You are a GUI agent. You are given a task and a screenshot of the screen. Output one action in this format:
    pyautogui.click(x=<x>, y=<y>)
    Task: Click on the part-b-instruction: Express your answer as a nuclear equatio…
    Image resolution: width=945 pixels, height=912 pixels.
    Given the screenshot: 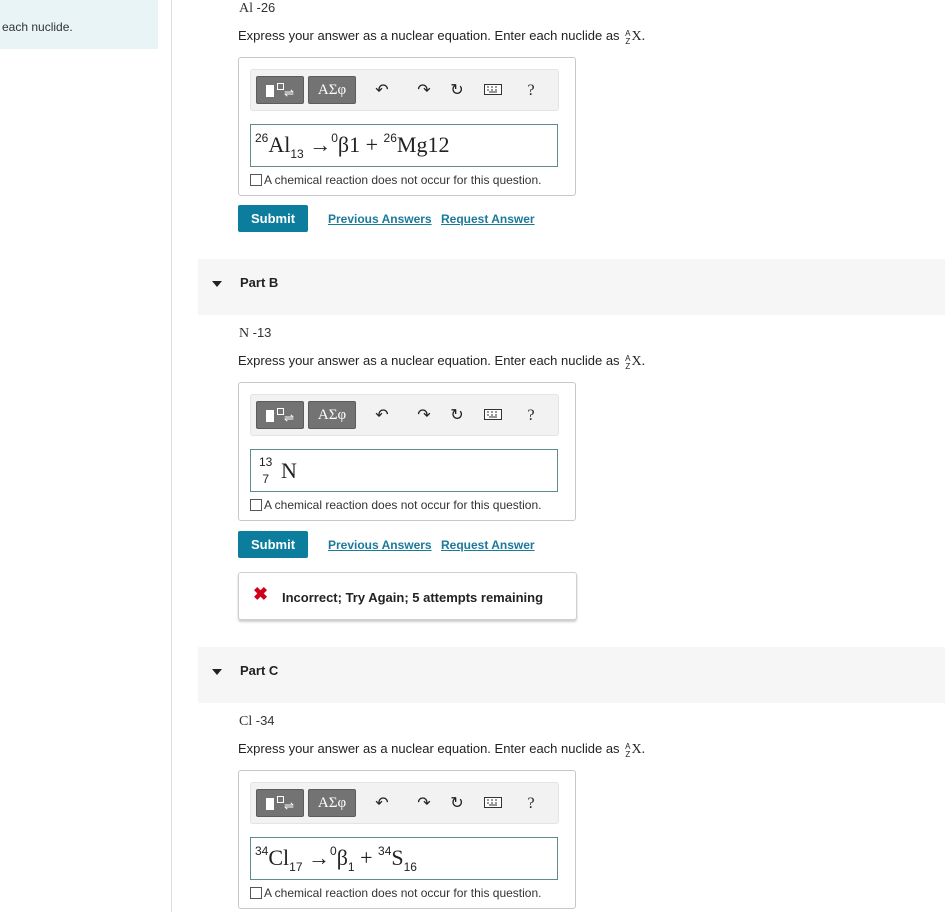 What is the action you would take?
    pyautogui.click(x=442, y=362)
    